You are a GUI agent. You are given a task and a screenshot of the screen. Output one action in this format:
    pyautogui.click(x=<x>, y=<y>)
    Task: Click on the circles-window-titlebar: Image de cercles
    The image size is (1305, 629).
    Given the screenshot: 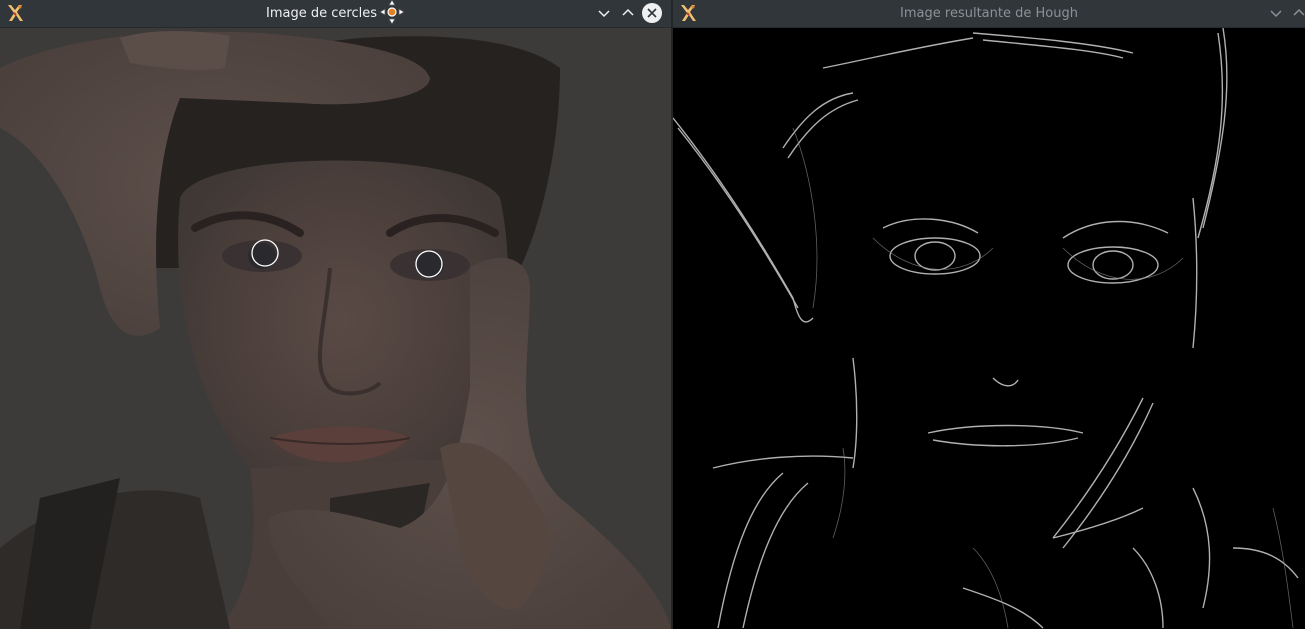 What is the action you would take?
    pyautogui.click(x=335, y=14)
    